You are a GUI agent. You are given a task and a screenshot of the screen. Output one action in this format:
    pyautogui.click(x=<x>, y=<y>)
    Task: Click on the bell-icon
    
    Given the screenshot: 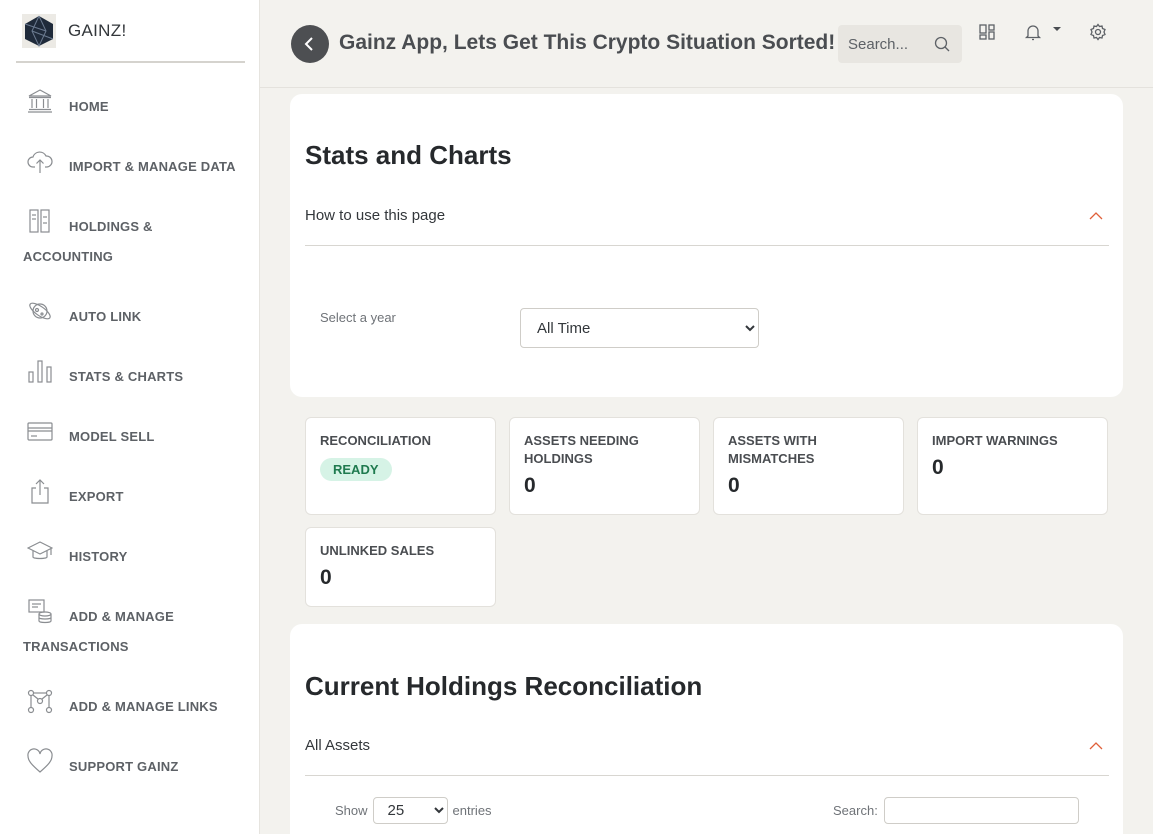 What is the action you would take?
    pyautogui.click(x=1033, y=32)
    